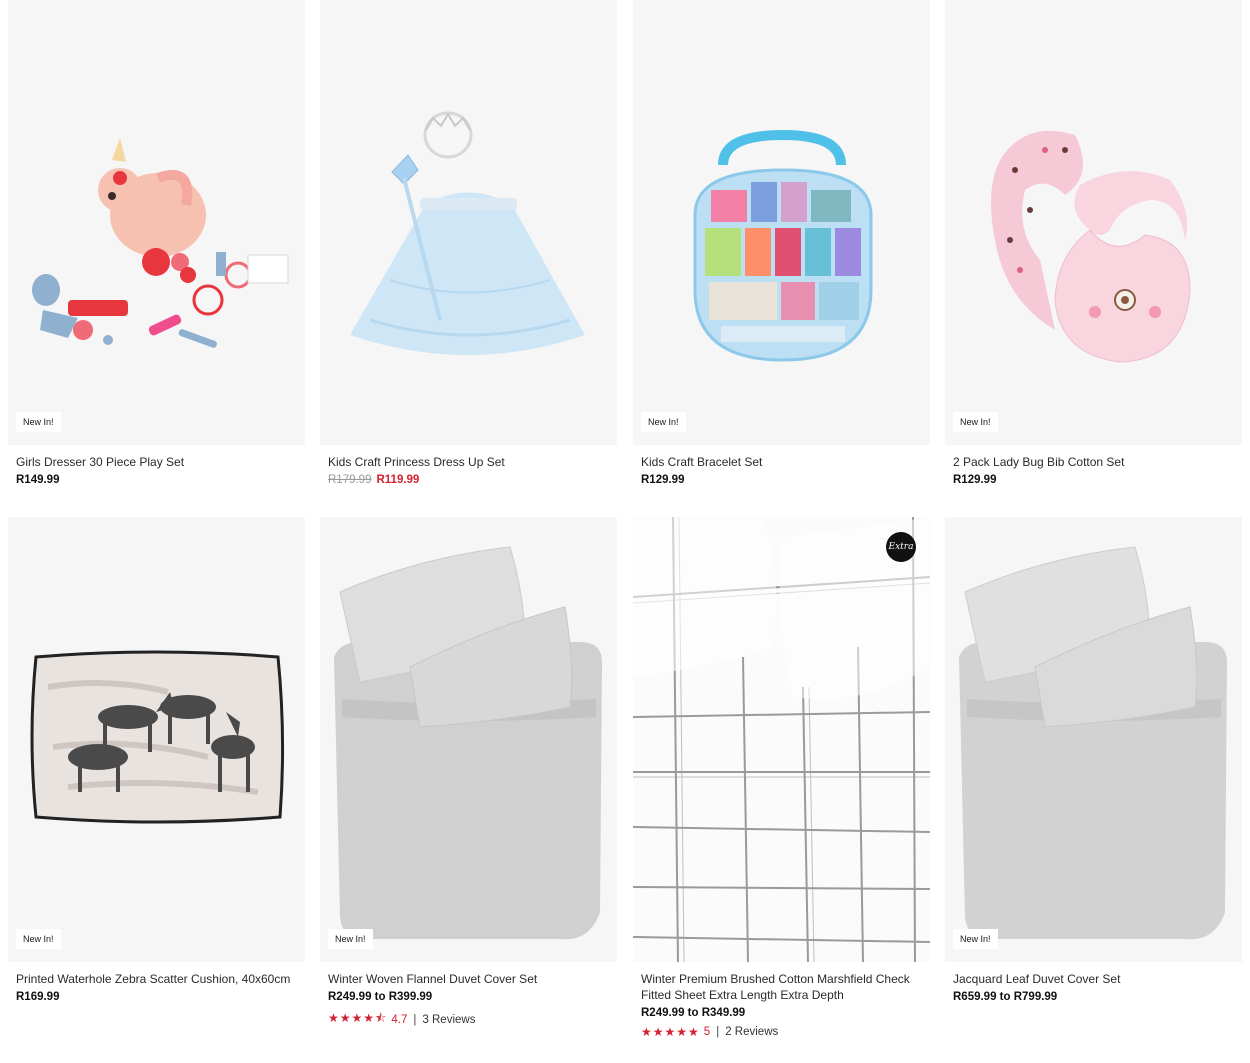  What do you see at coordinates (751, 1032) in the screenshot?
I see `reviews-link: 2 Reviews` at bounding box center [751, 1032].